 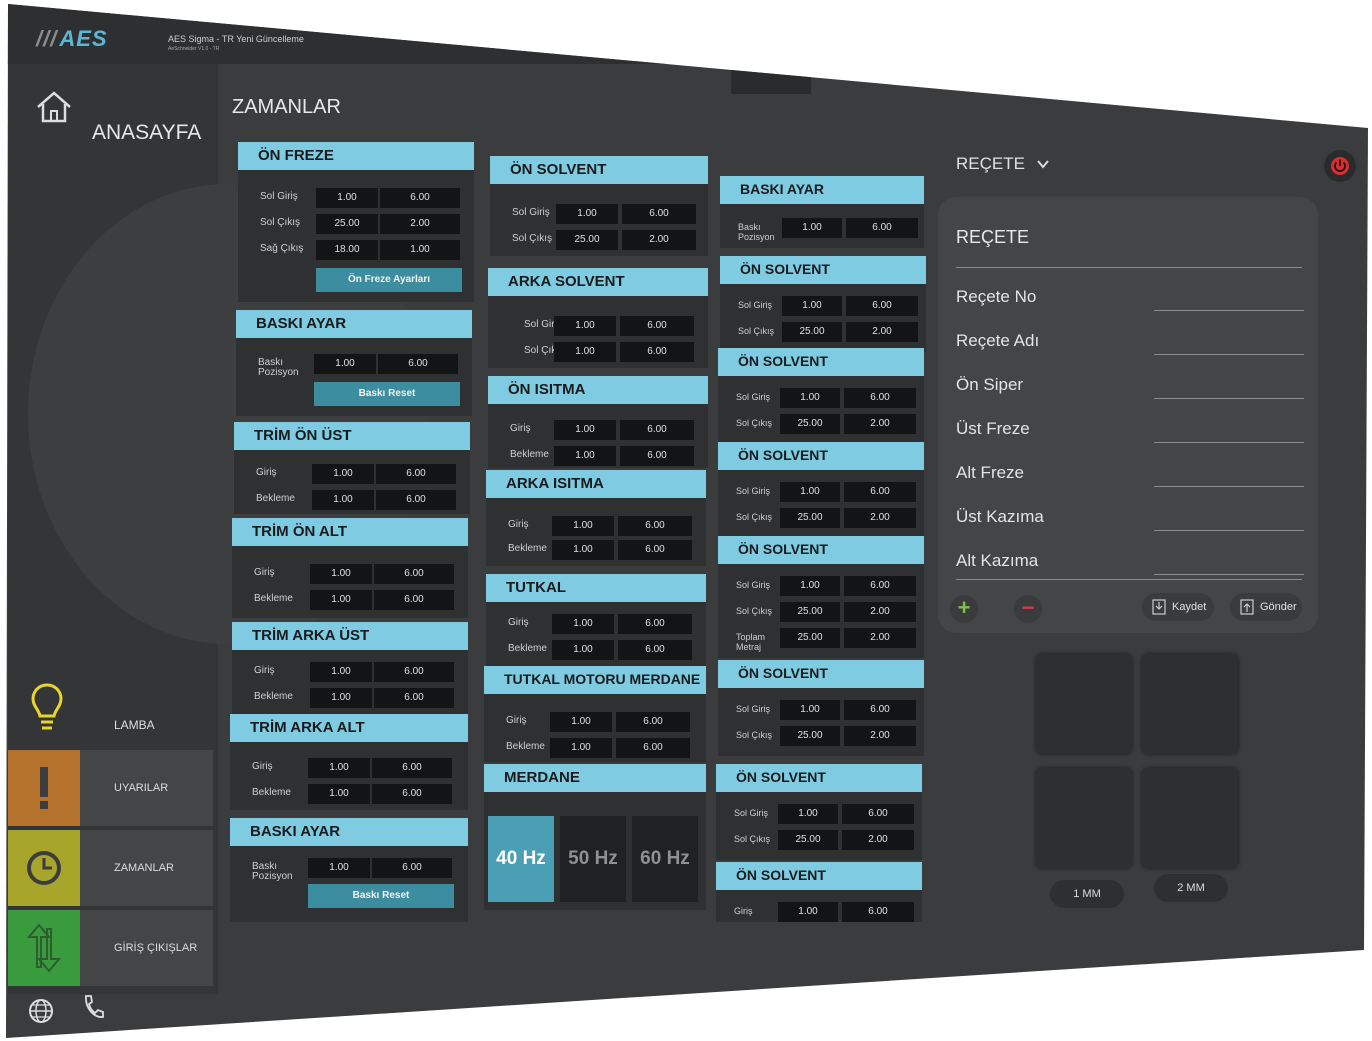 What do you see at coordinates (113, 709) in the screenshot?
I see `lamp-button: LAMBA` at bounding box center [113, 709].